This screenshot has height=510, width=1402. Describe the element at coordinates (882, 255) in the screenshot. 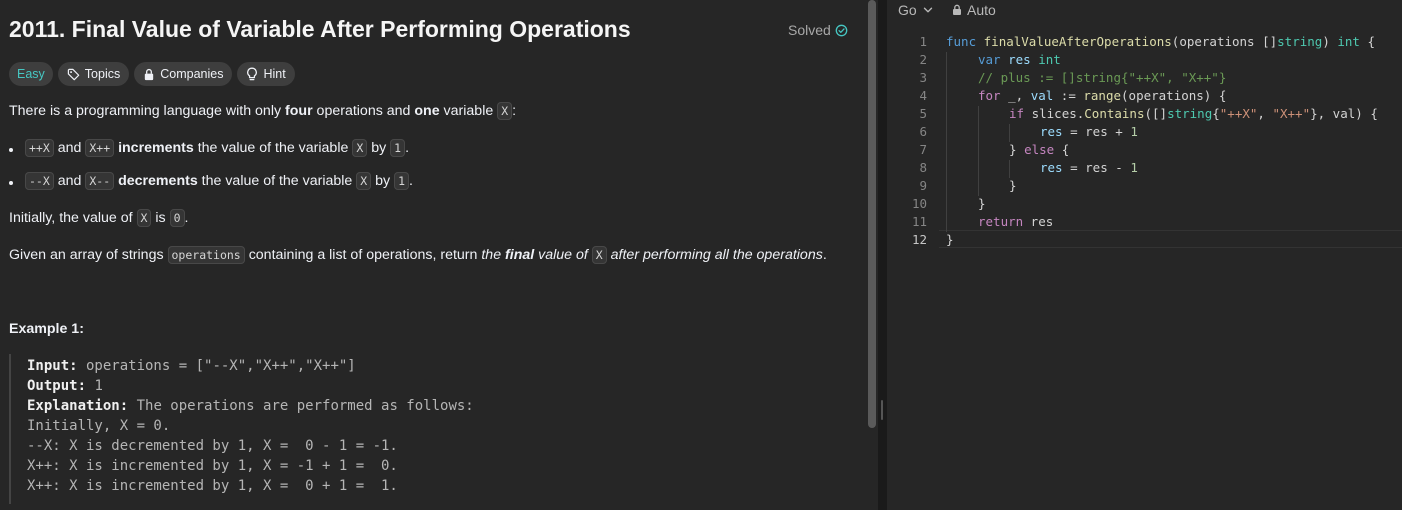

I see `panel-resize-handle` at that location.